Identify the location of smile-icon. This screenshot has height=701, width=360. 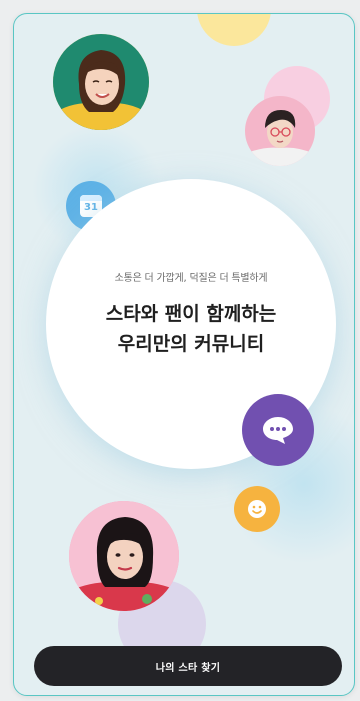
(257, 509).